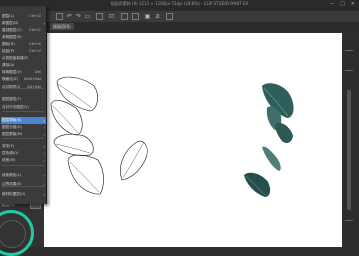 This screenshot has width=359, height=256. What do you see at coordinates (23, 153) in the screenshot?
I see `menu-item: 层色调(O) ›` at bounding box center [23, 153].